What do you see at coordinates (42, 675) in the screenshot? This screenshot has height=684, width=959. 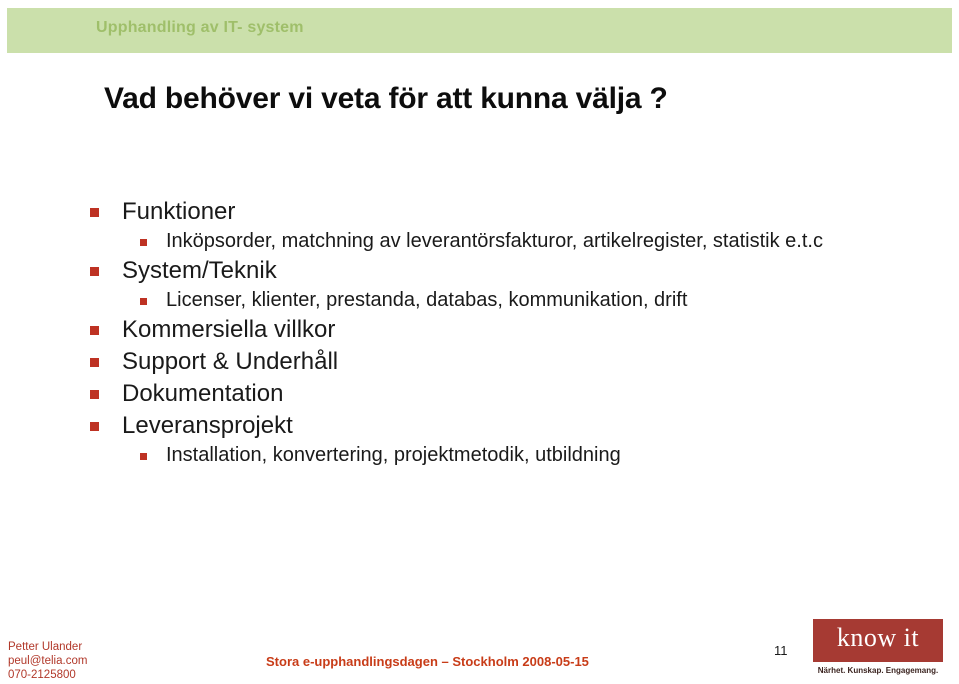 I see `footer-contact-phone: 070-2125800` at bounding box center [42, 675].